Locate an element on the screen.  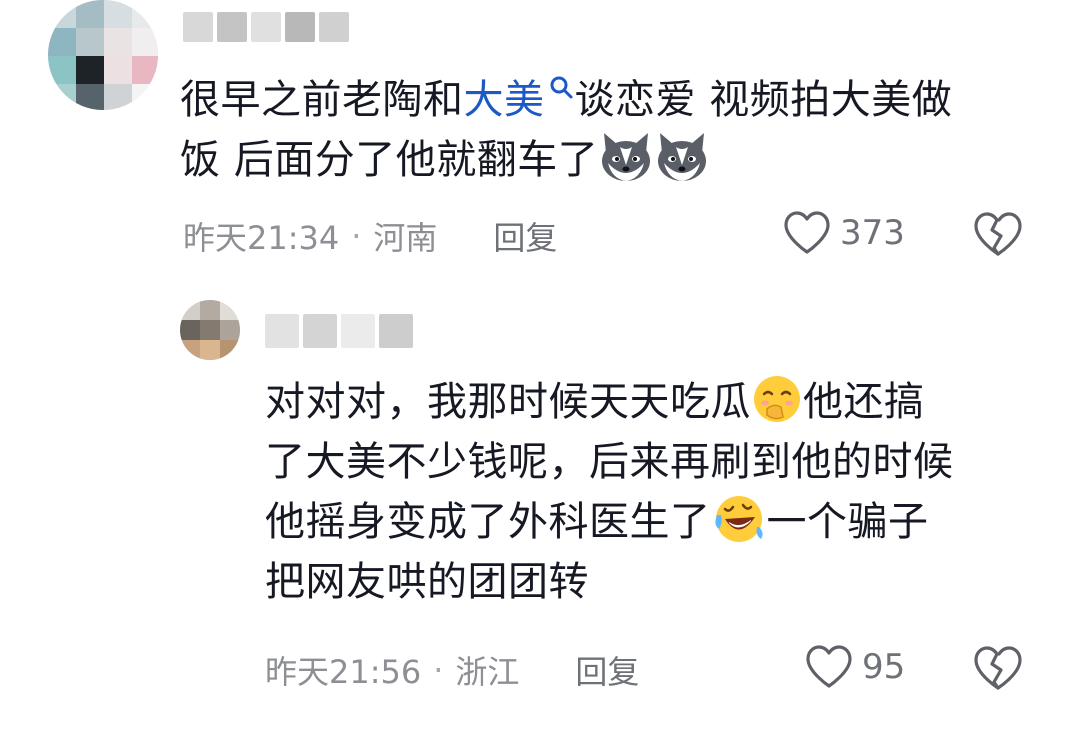
comment-text-part: 很早之前老陶和 is located at coordinates (322, 100).